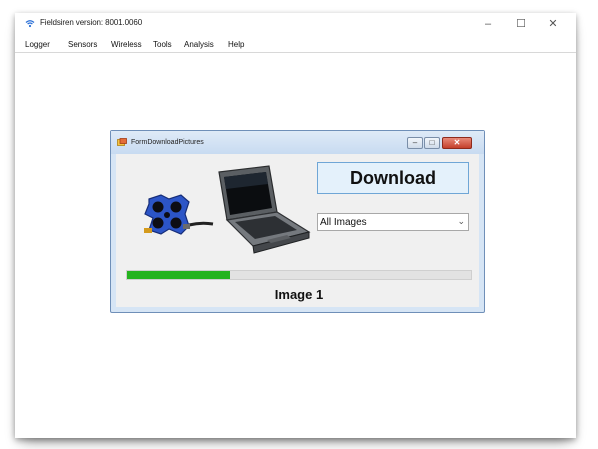  I want to click on status-label: Image 1, so click(299, 294).